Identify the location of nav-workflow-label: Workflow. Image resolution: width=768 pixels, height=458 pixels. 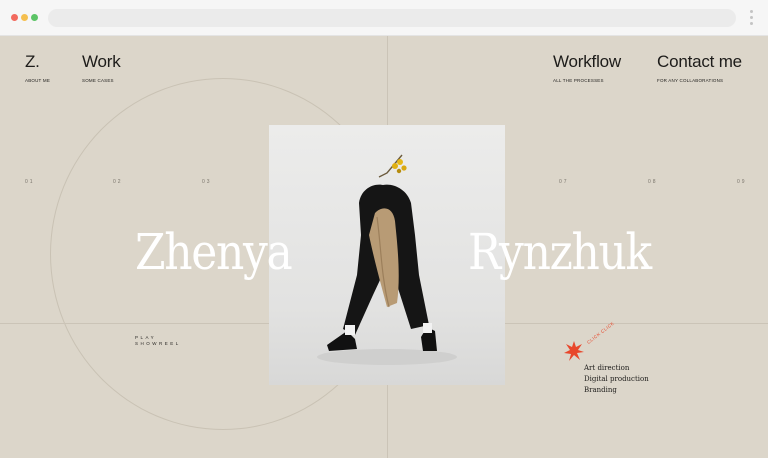
(587, 61).